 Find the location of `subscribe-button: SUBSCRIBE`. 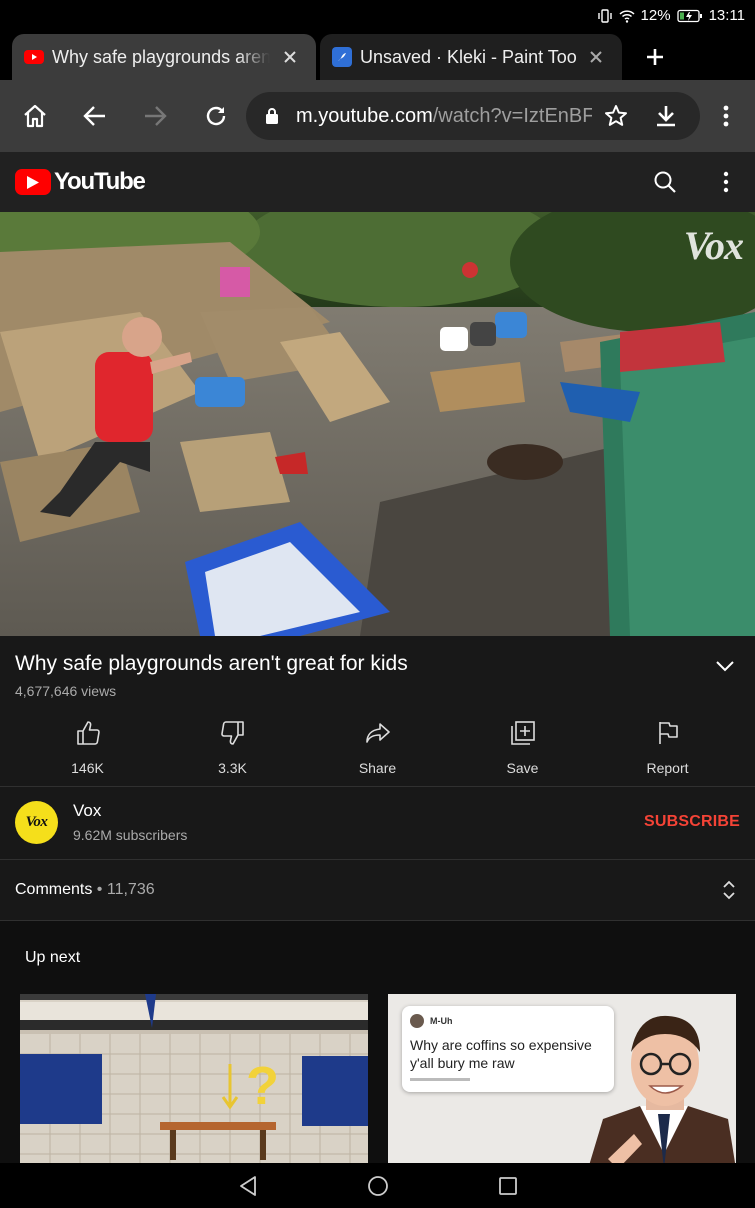

subscribe-button: SUBSCRIBE is located at coordinates (692, 822).